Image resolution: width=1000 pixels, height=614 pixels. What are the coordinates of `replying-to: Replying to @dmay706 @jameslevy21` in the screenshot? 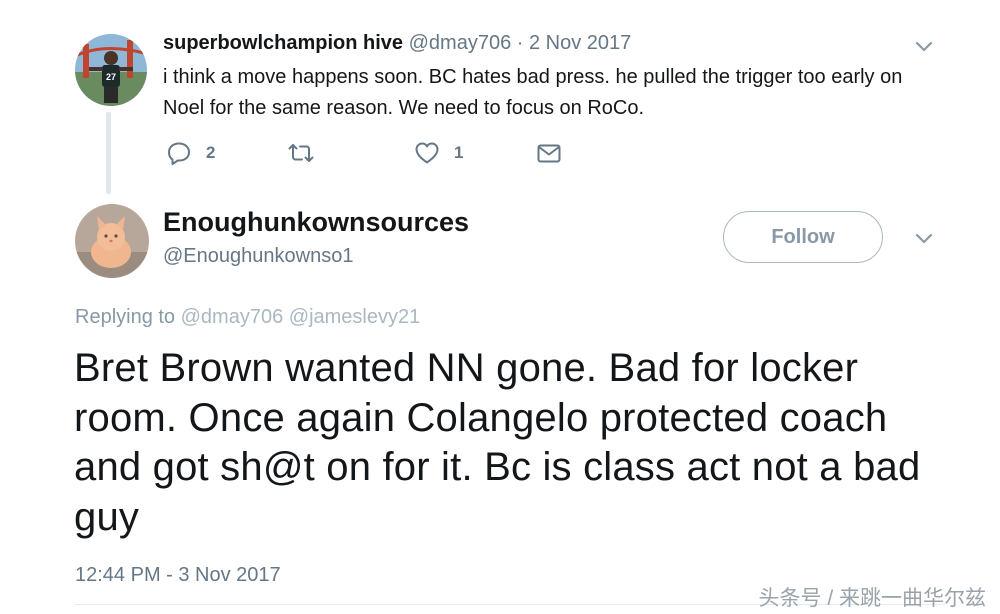 It's located at (247, 317).